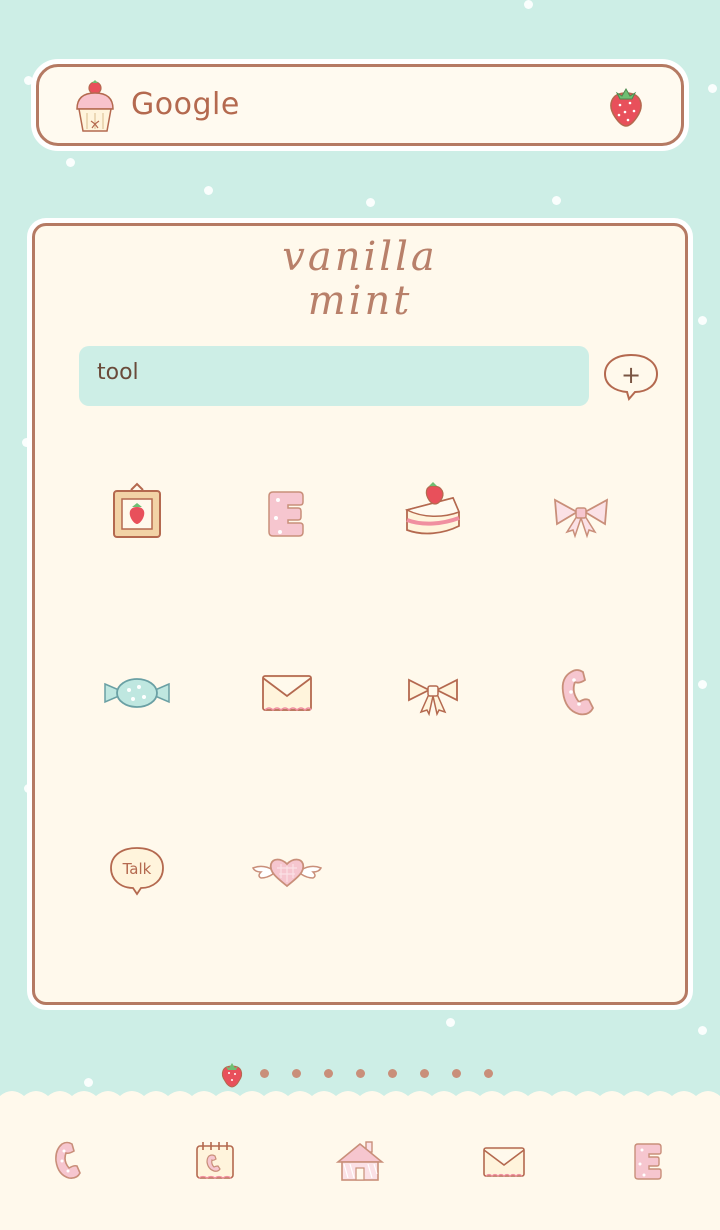 This screenshot has width=720, height=1230. I want to click on google-search-bar: Google, so click(360, 105).